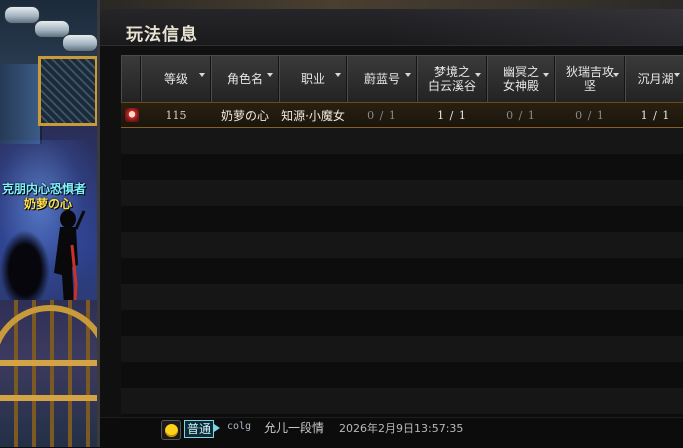 This screenshot has height=448, width=683. I want to click on cell-diregie-raid: 0 / 1, so click(590, 115).